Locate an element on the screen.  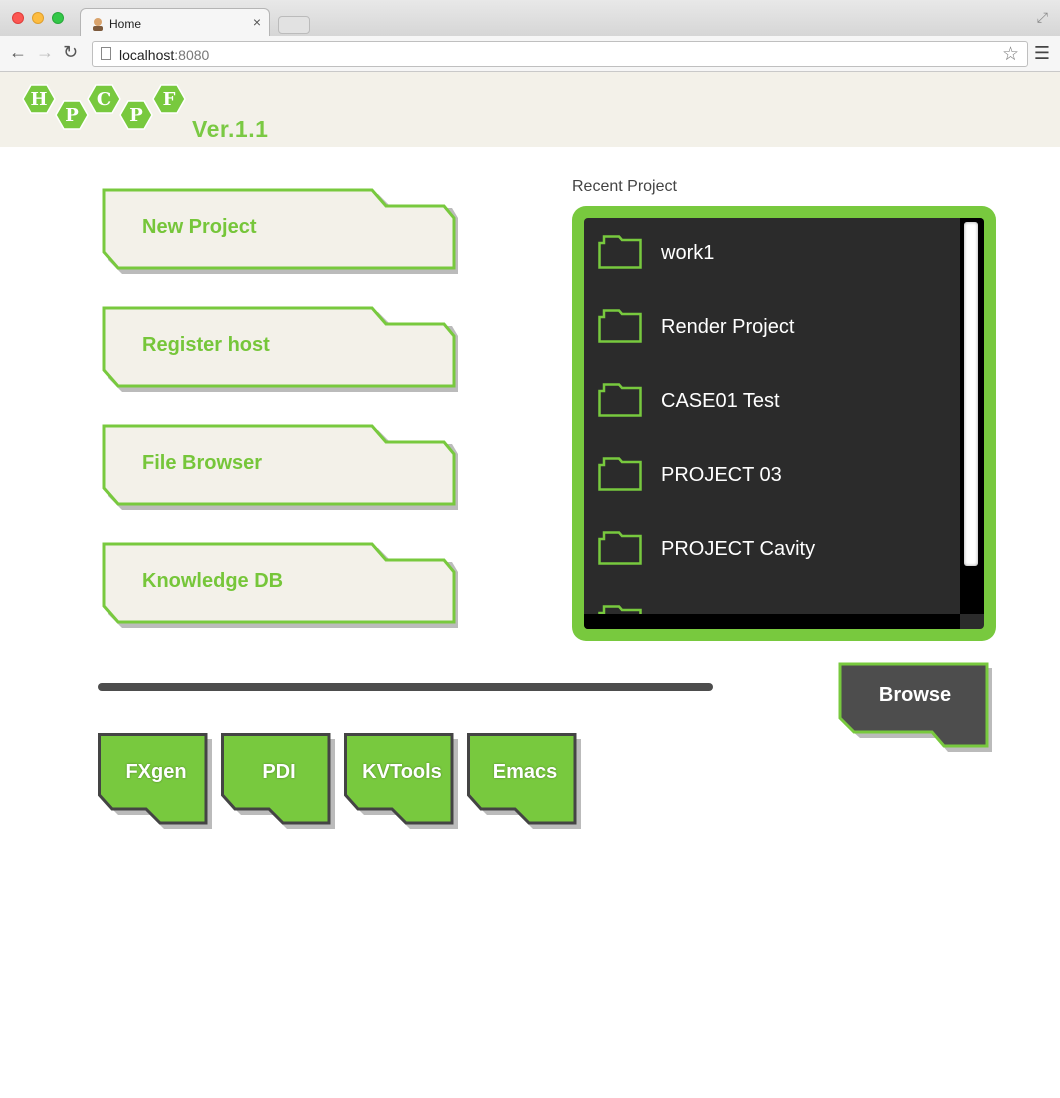
button-tab-shape is located at coordinates (915, 707).